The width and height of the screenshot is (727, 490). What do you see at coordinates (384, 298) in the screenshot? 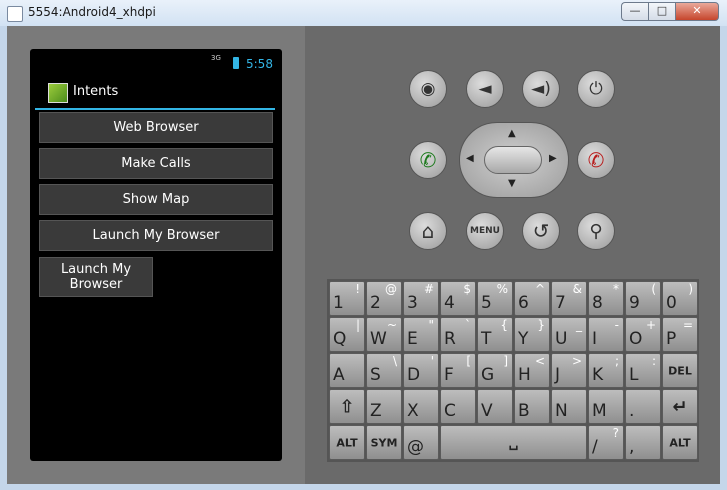
I see `key-2: 2 @` at bounding box center [384, 298].